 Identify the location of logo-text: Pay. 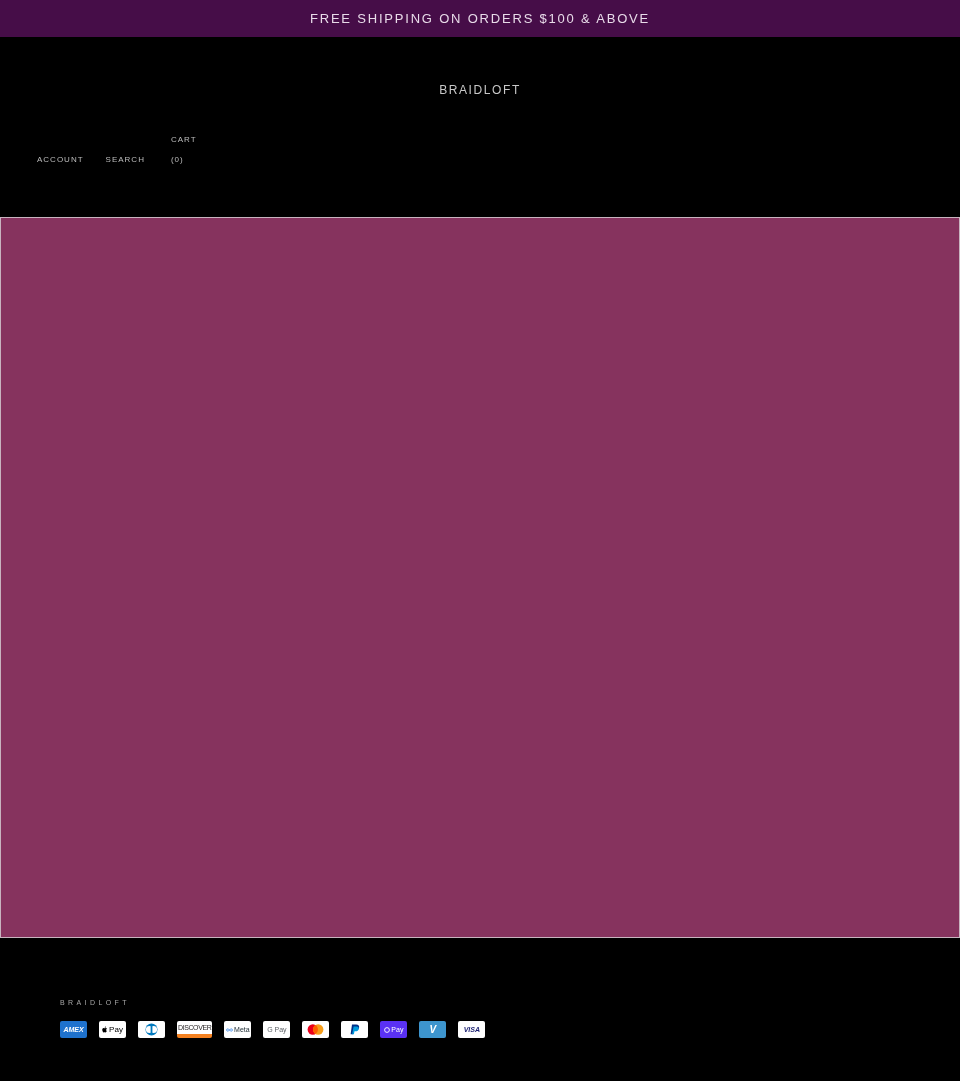
(116, 1029).